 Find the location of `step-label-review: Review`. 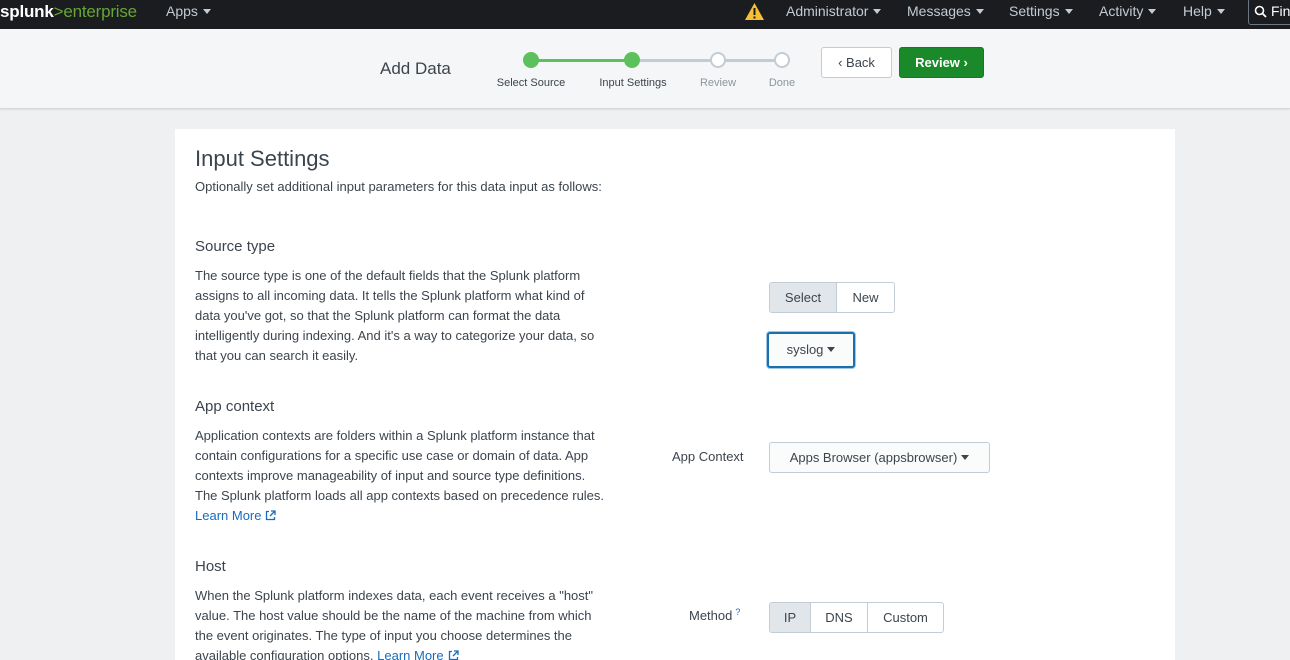

step-label-review: Review is located at coordinates (718, 83).